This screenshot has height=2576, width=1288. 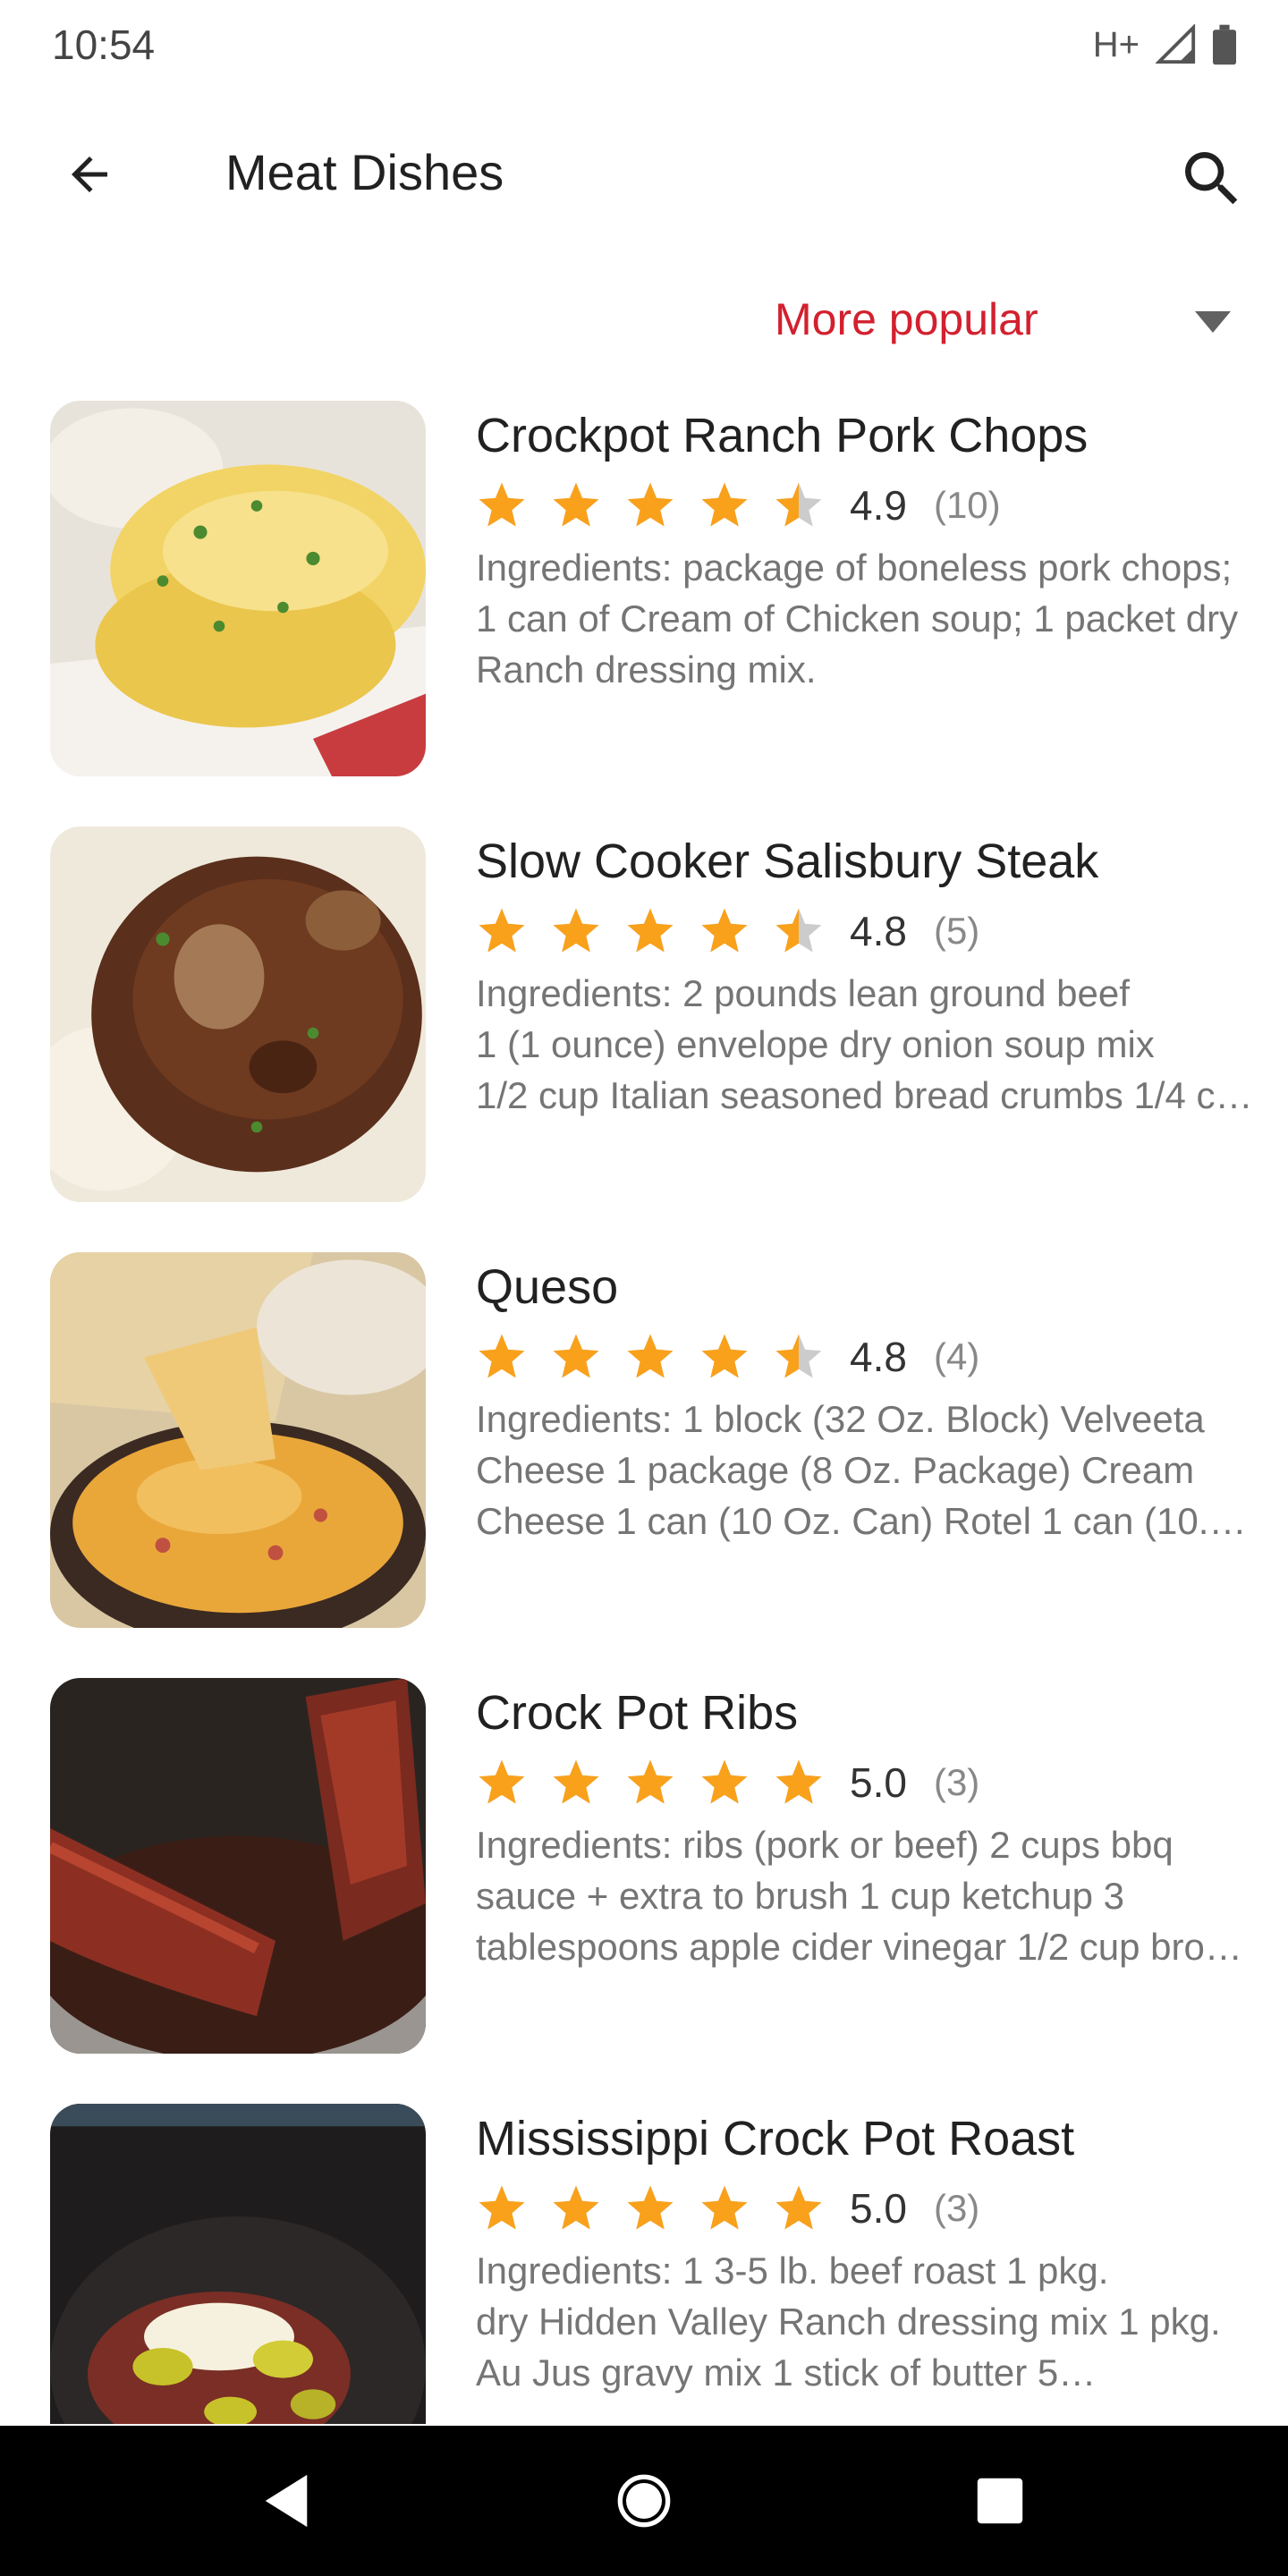 I want to click on status-icons: H+, so click(x=1164, y=44).